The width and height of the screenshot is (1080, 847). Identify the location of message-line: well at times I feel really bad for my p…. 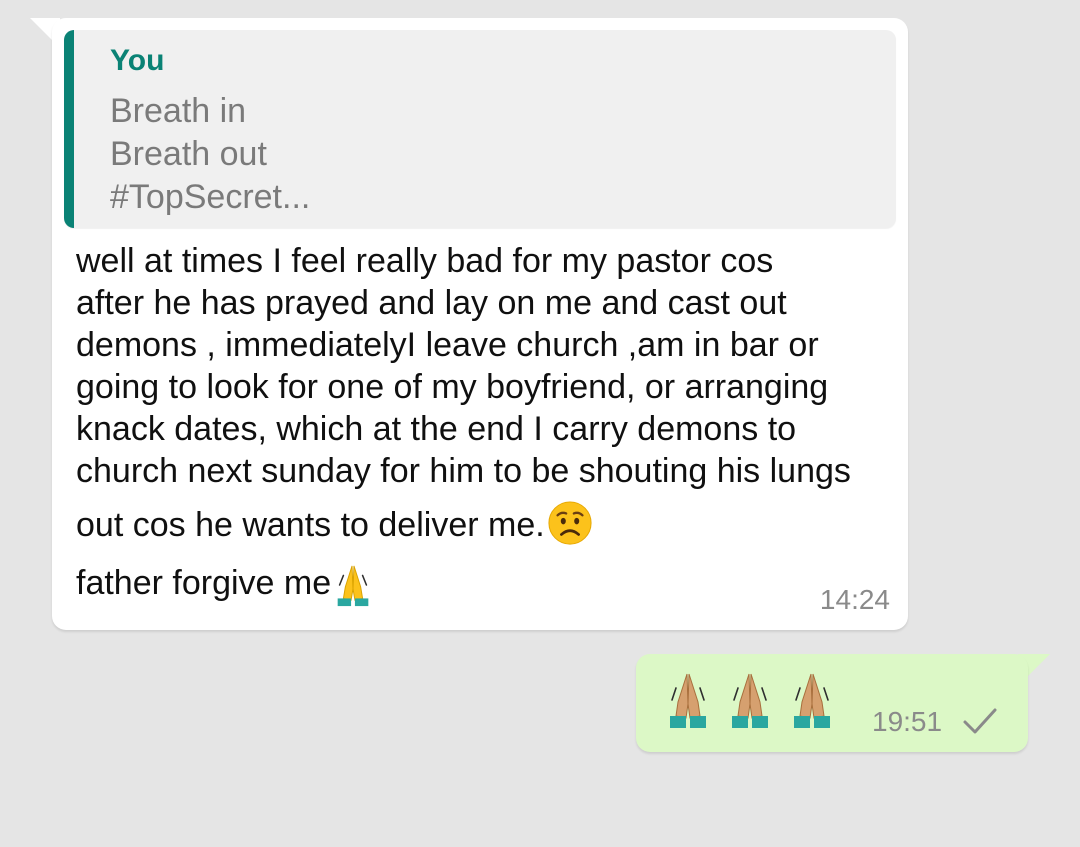
(425, 261).